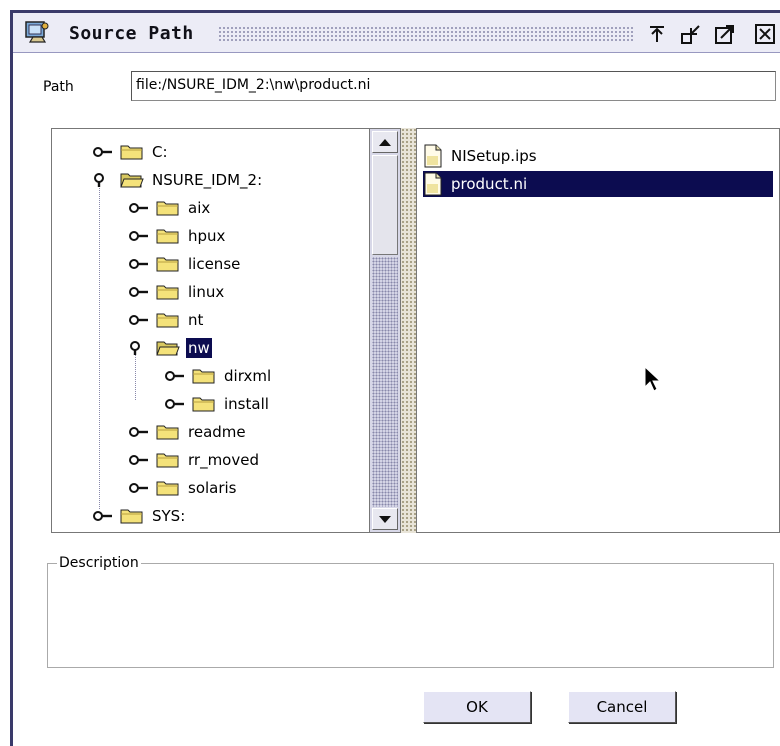 This screenshot has width=780, height=746. I want to click on tree-item-label: dirxml, so click(248, 376).